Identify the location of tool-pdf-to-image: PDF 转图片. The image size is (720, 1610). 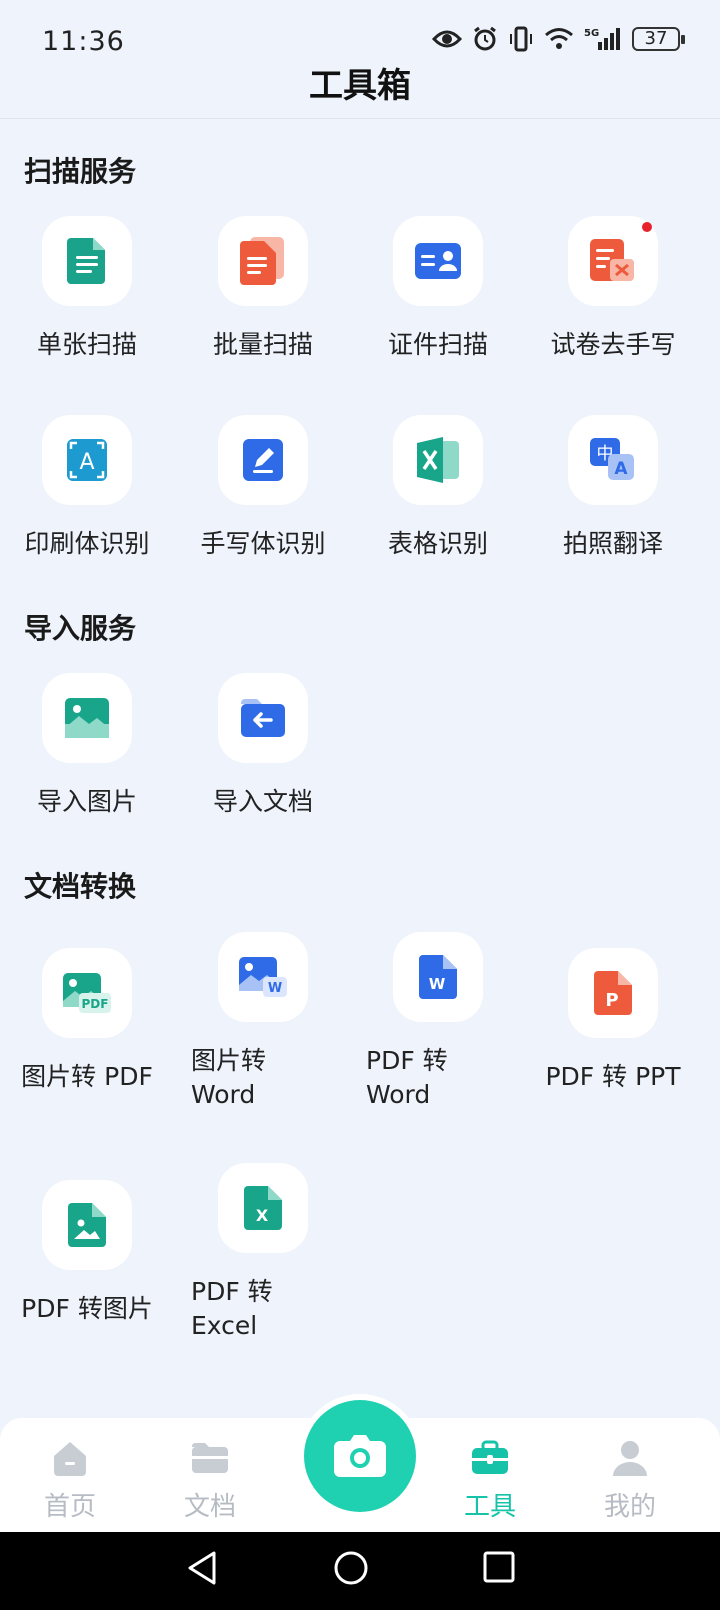
(88, 1253).